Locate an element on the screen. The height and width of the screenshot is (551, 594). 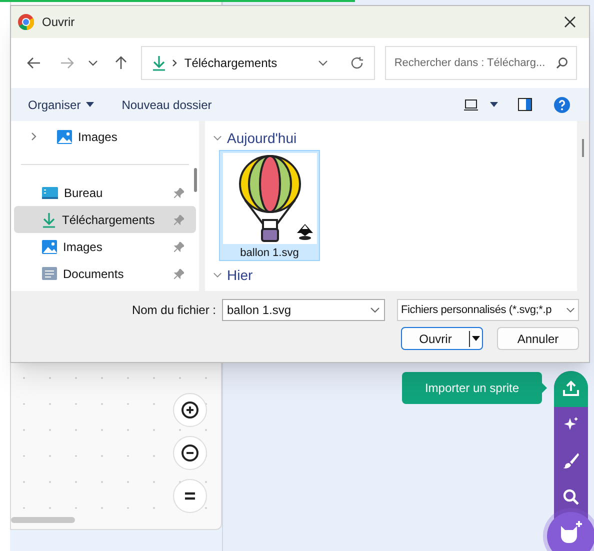
group-header: Hier is located at coordinates (395, 275).